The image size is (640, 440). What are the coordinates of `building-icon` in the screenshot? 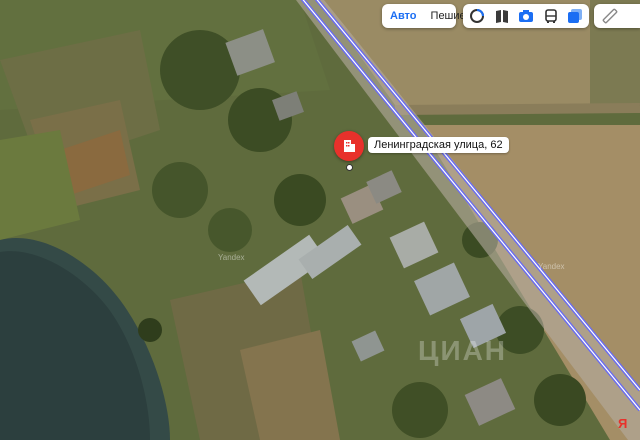 It's located at (349, 146).